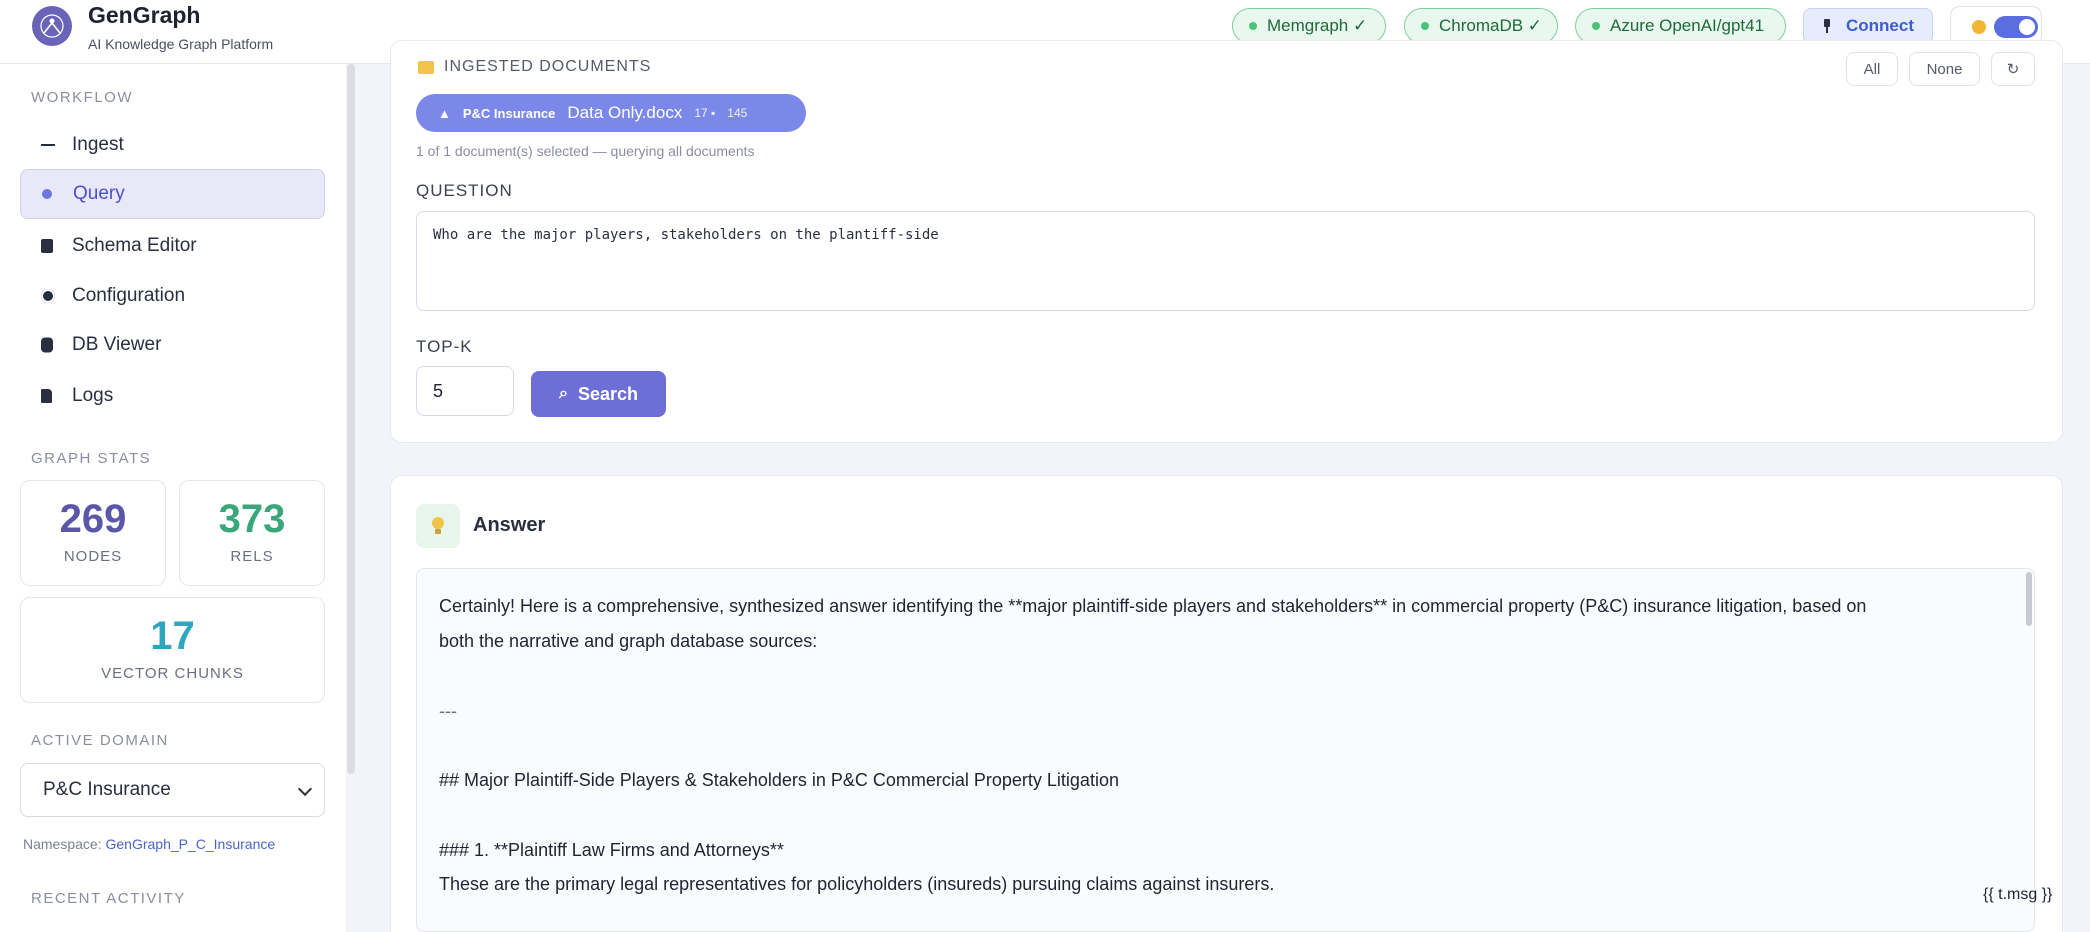 This screenshot has height=932, width=2090. What do you see at coordinates (2018, 894) in the screenshot?
I see `template-placeholder-text: {{ t.msg }}` at bounding box center [2018, 894].